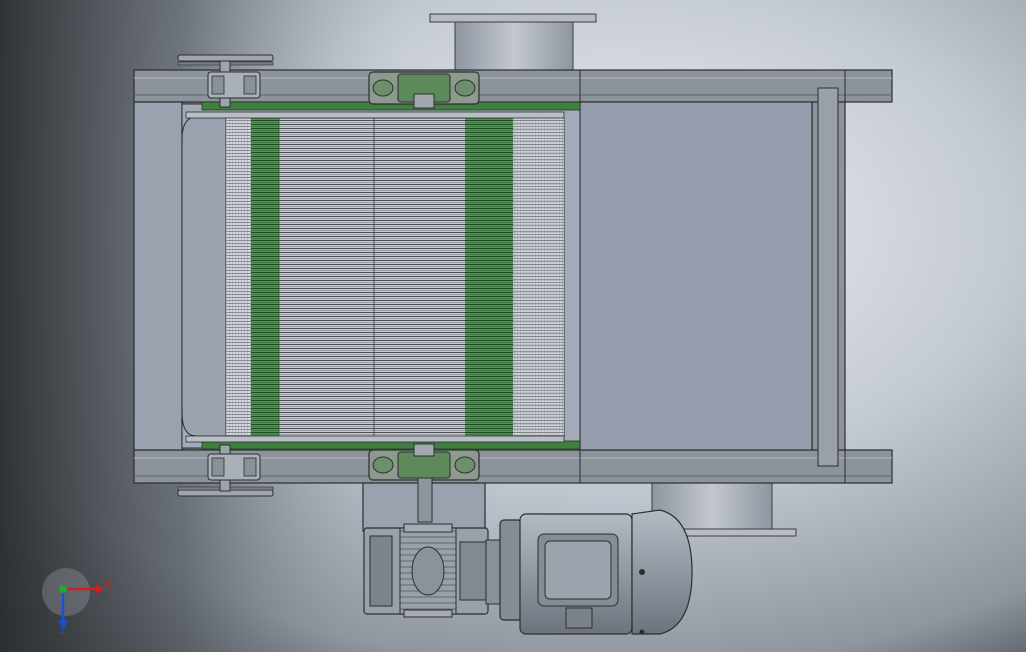  Describe the element at coordinates (425, 500) in the screenshot. I see `drive-shaft` at that location.